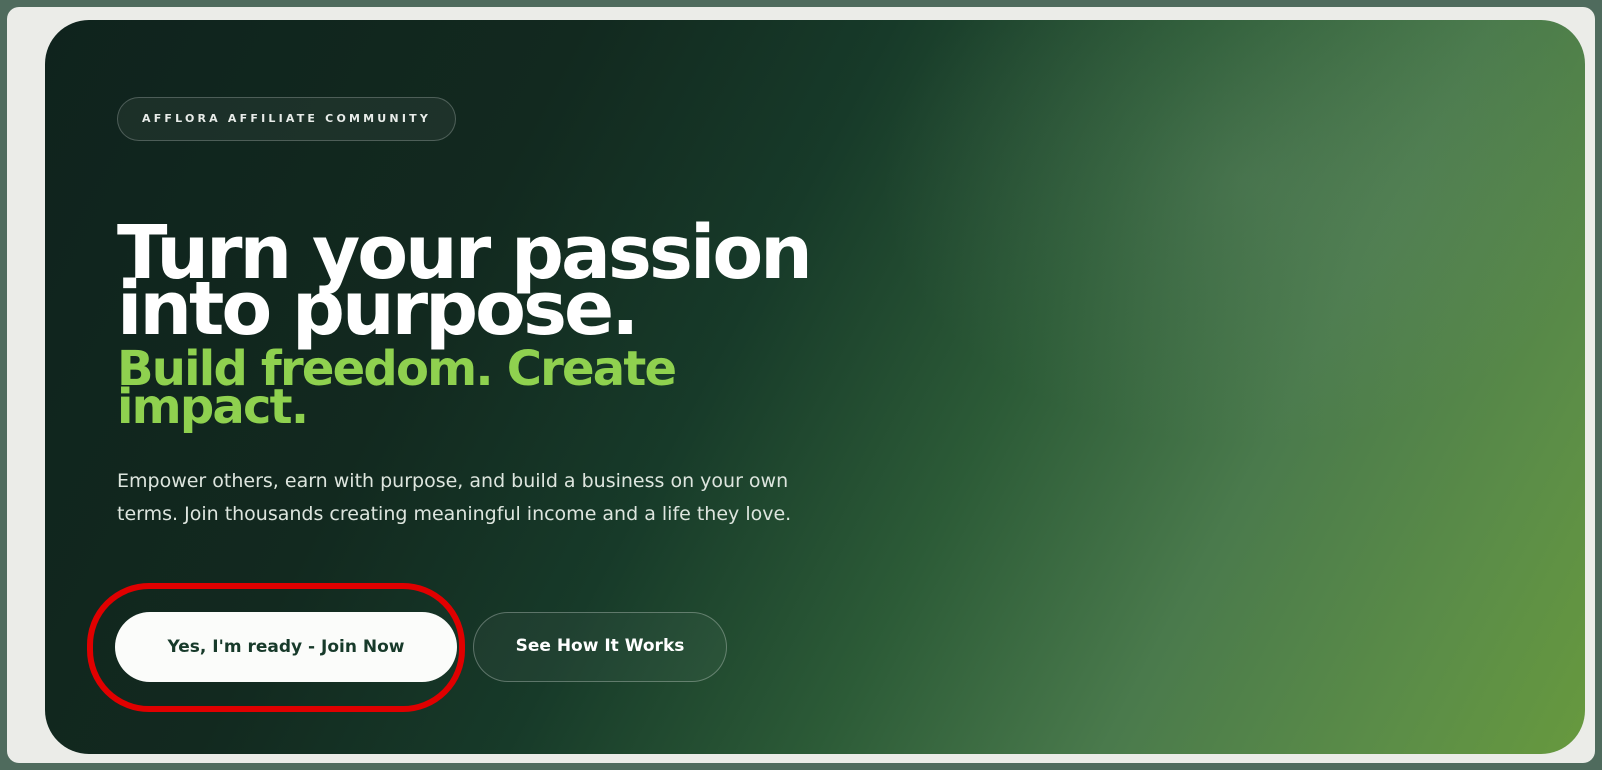 The height and width of the screenshot is (770, 1602). Describe the element at coordinates (286, 119) in the screenshot. I see `community-badge: AFFLORA AFFILIATE COMMUNITY` at that location.